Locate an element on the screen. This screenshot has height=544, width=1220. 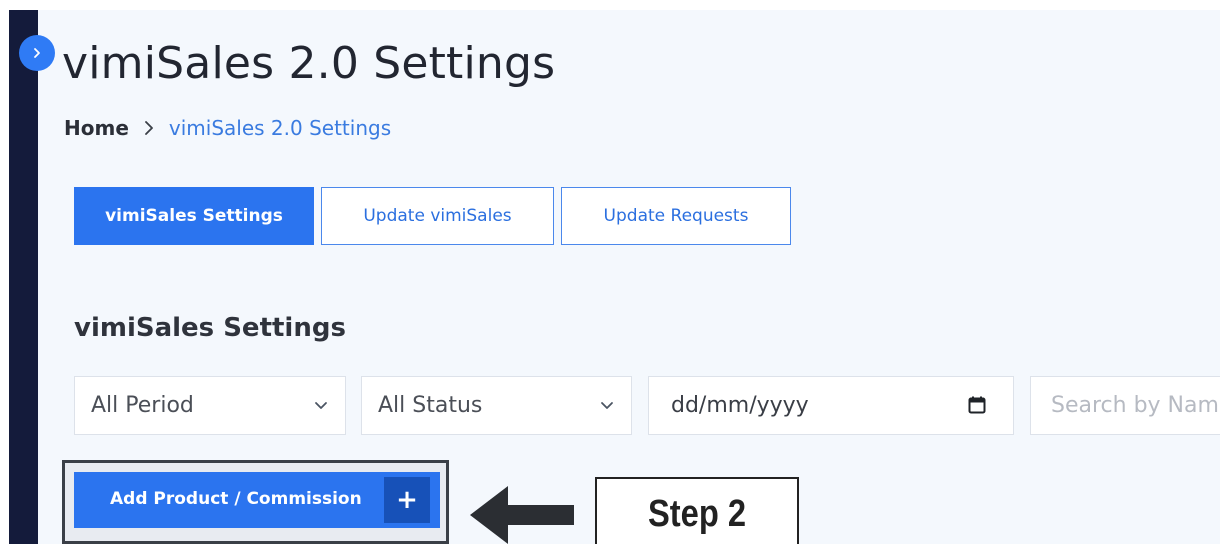
tab-vimisales-settings: vimiSales Settings is located at coordinates (194, 216).